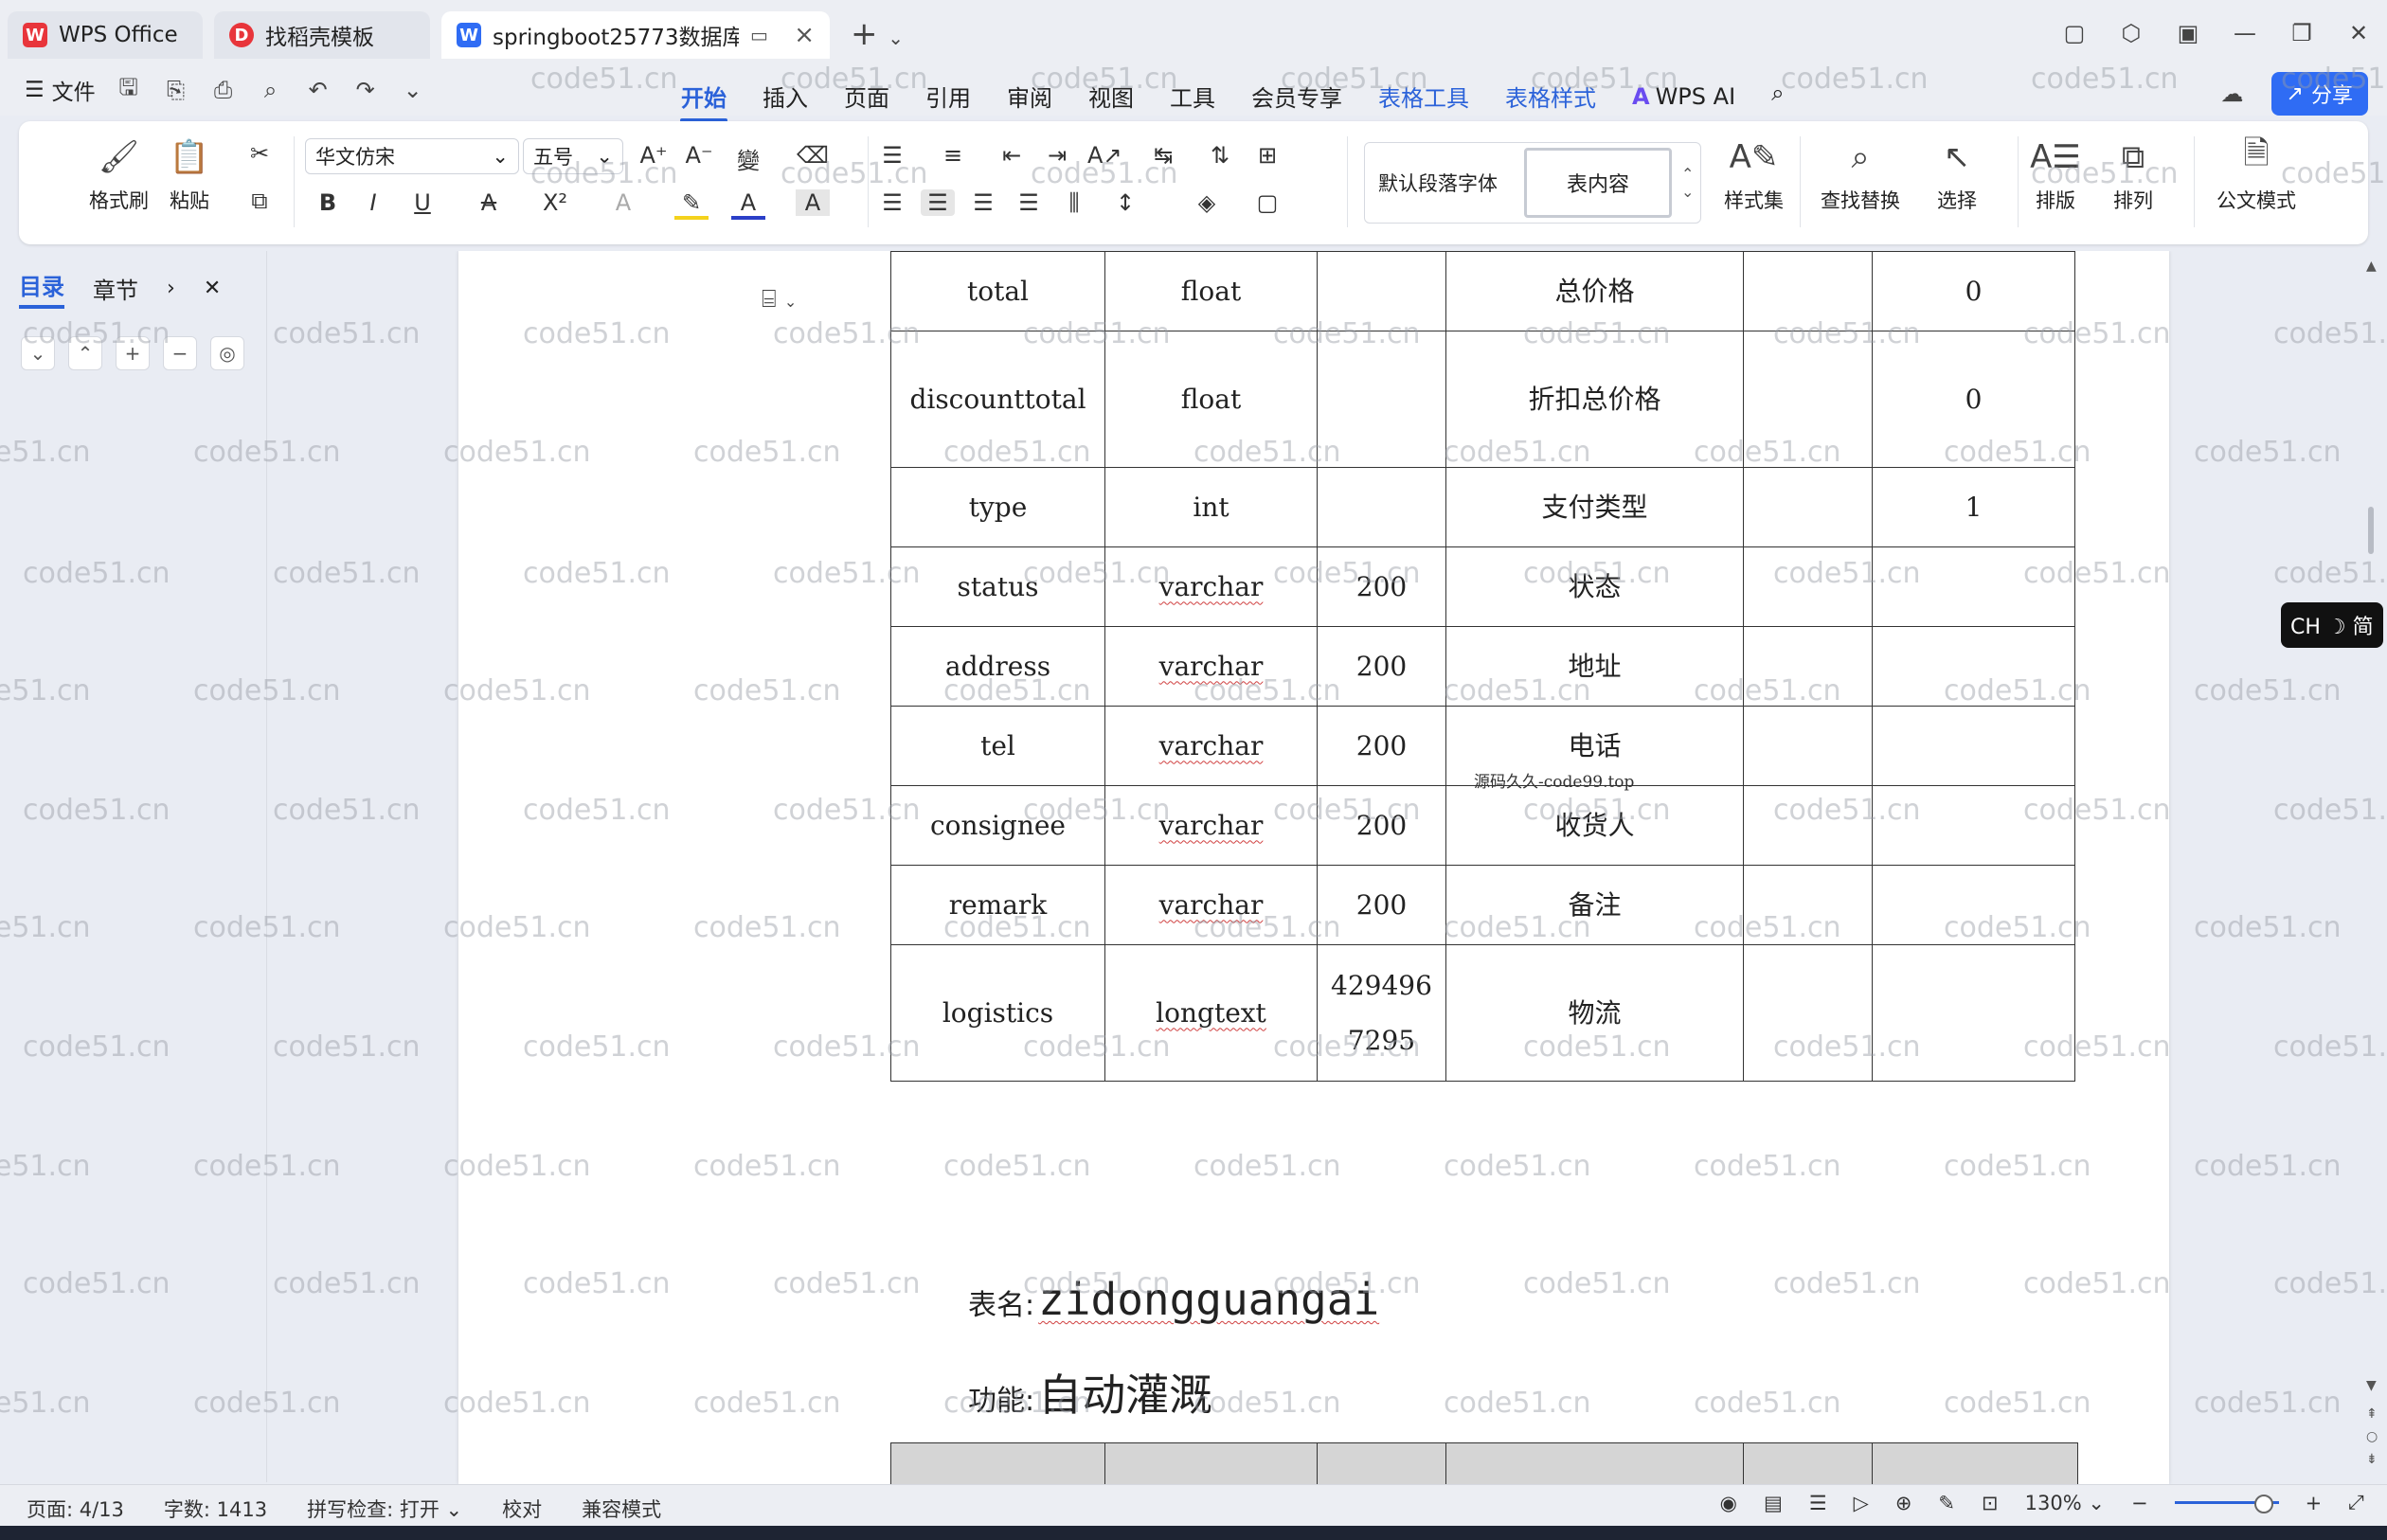  I want to click on cell-name: consignee, so click(997, 825).